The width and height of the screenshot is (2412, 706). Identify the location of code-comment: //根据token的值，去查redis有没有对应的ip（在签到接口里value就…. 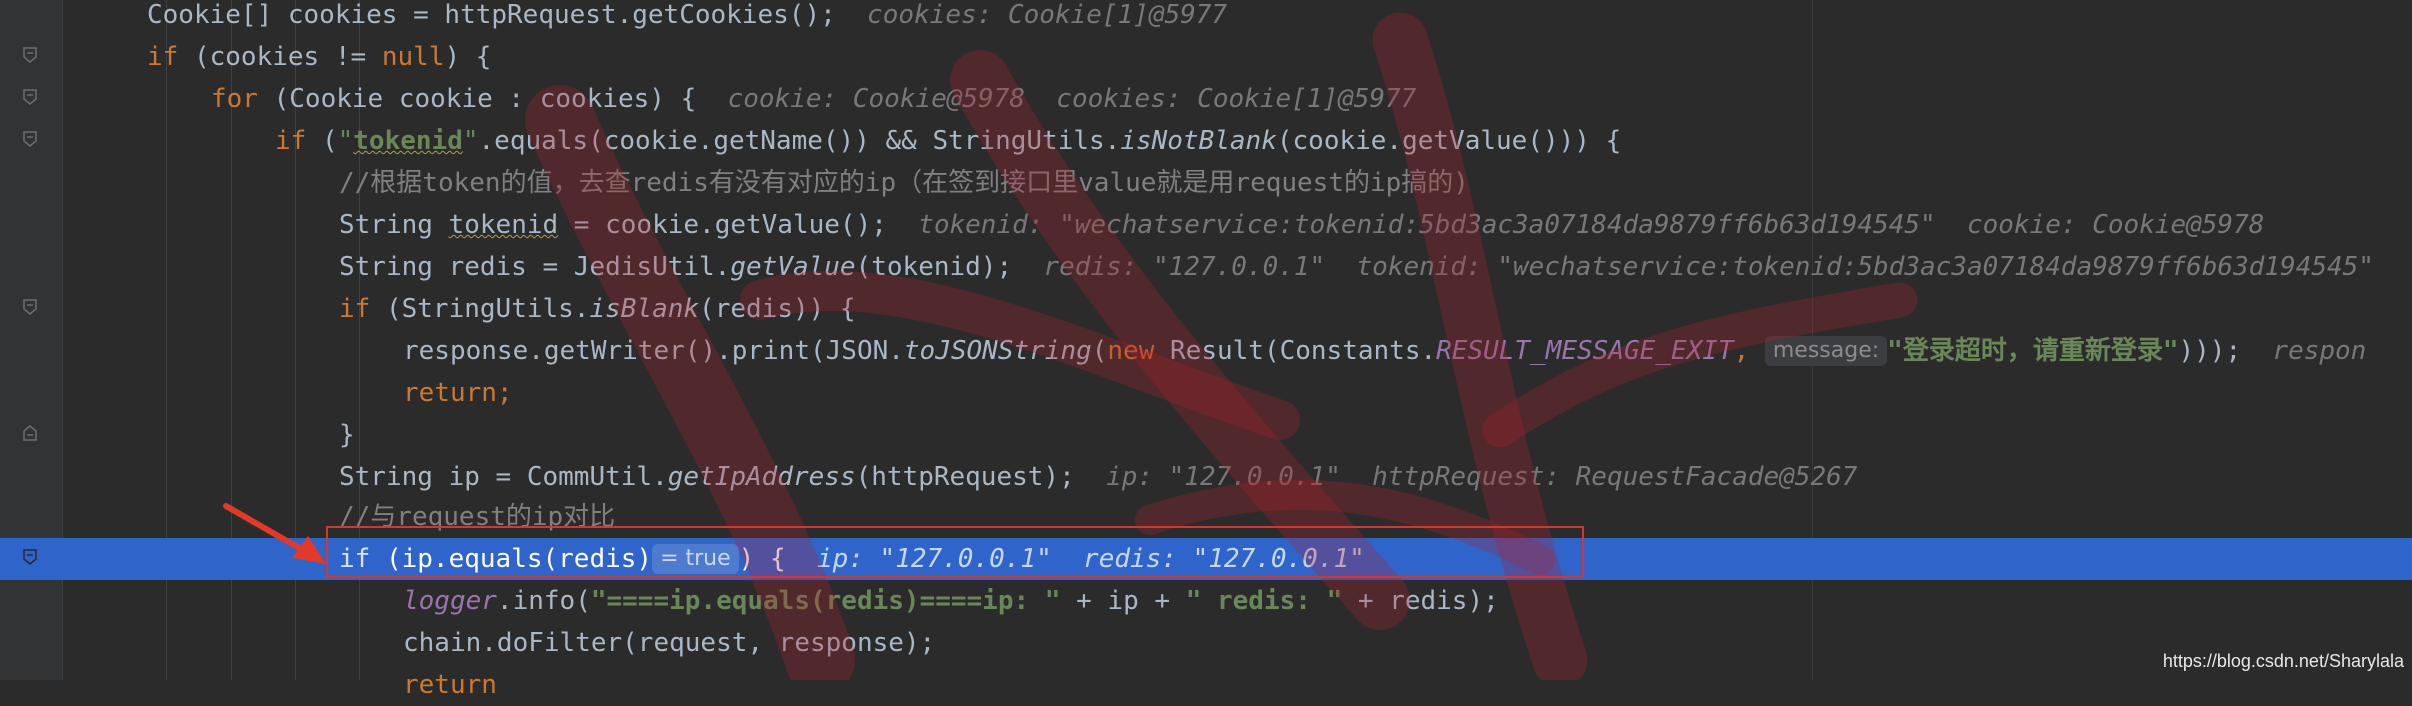
(904, 183).